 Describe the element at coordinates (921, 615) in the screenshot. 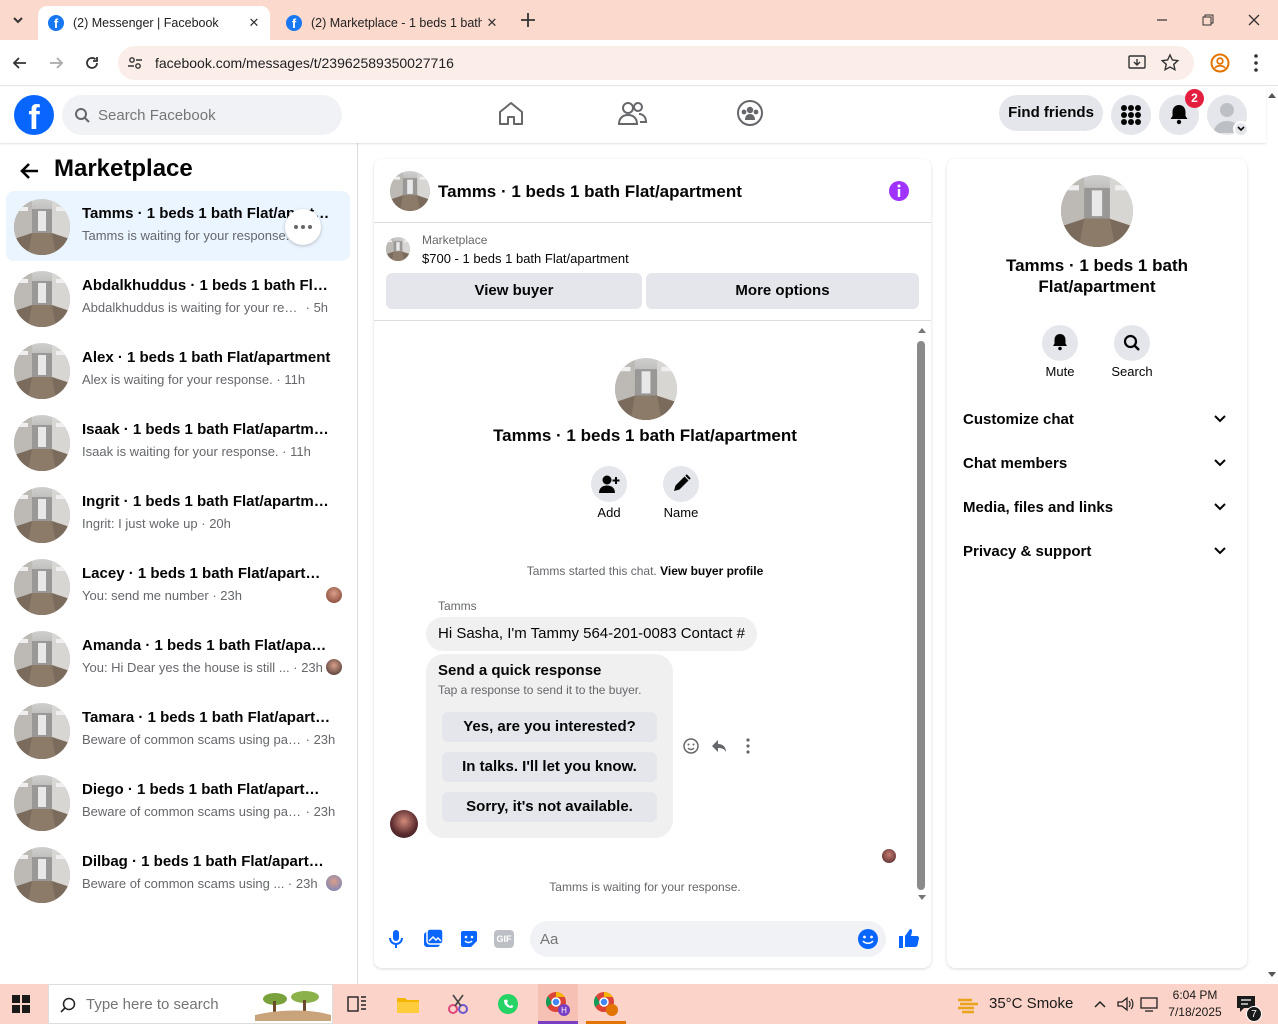

I see `chat-scrollbar-thumb` at that location.